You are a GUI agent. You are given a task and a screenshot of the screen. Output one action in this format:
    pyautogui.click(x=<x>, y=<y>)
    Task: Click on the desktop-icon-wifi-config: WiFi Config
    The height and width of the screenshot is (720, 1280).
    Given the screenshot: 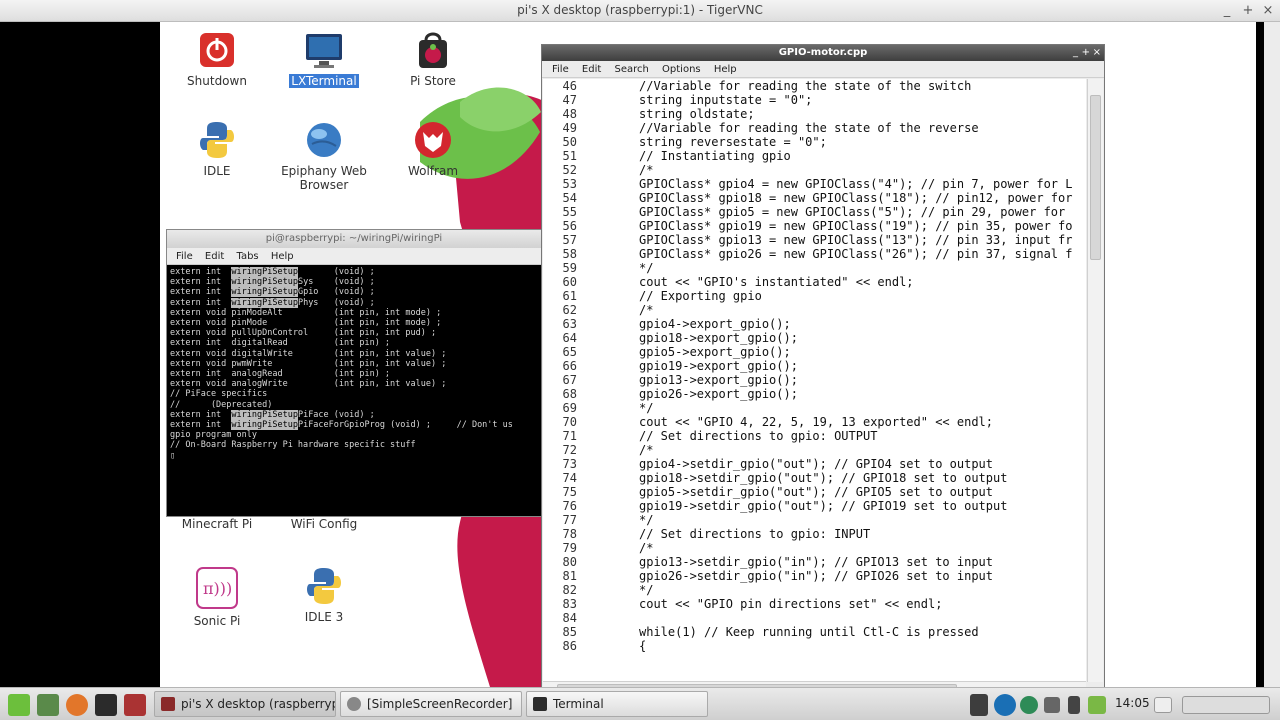 What is the action you would take?
    pyautogui.click(x=324, y=524)
    